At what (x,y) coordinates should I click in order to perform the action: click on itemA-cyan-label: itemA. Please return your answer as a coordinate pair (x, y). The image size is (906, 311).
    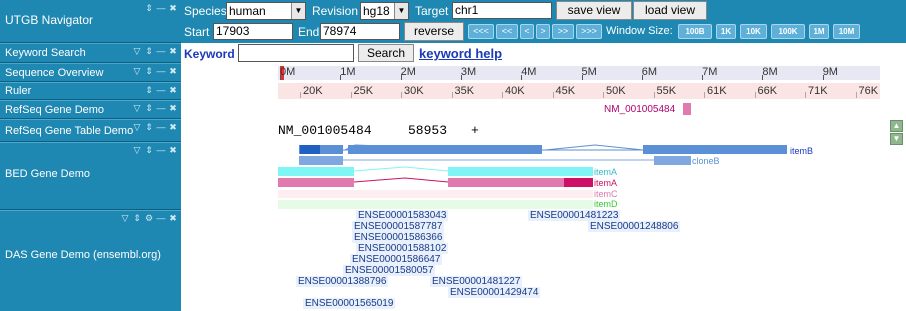
    Looking at the image, I should click on (605, 172).